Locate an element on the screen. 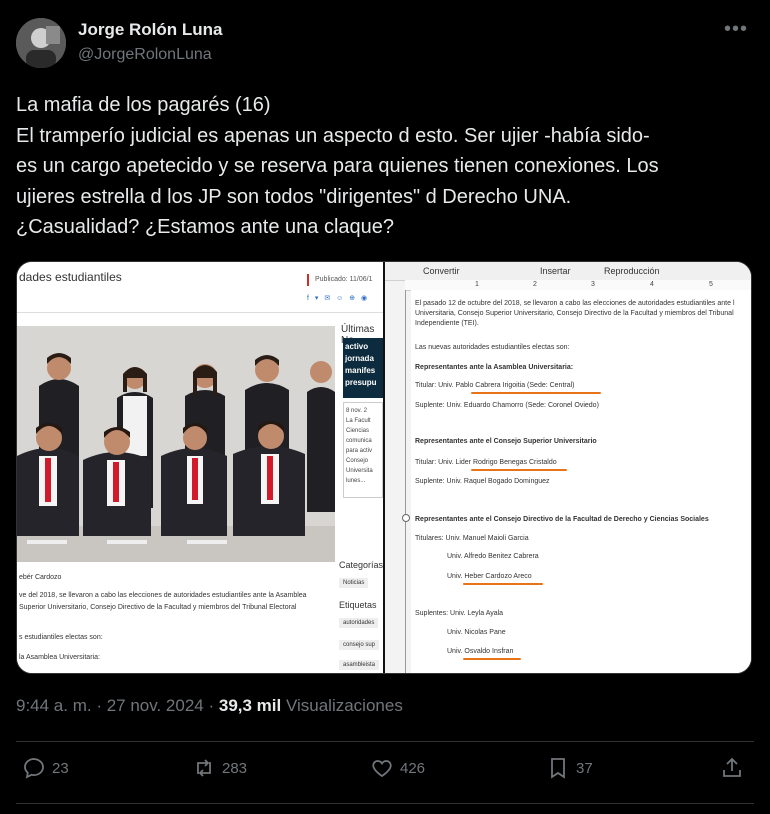 This screenshot has height=814, width=770. doc-menubar: Convertir Insertar Reproducción is located at coordinates (568, 271).